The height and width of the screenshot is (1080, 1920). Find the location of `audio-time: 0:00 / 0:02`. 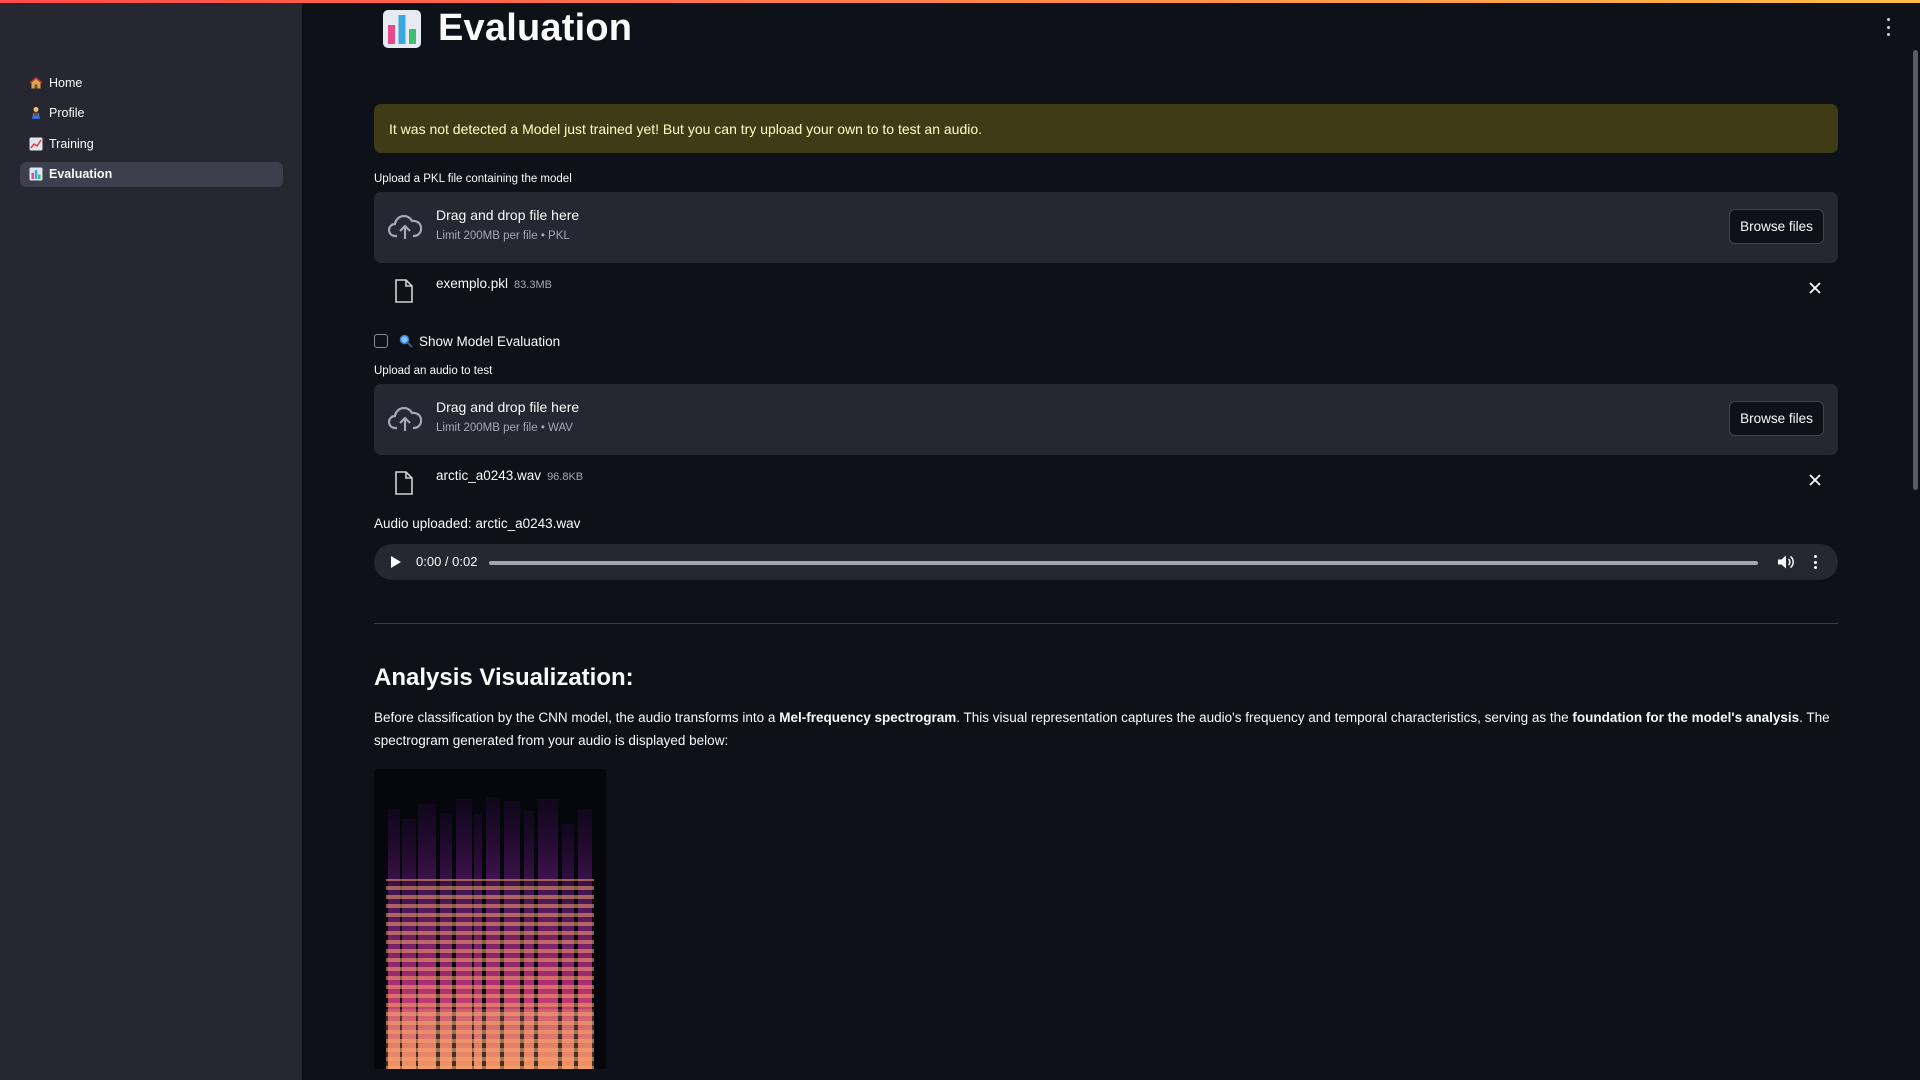

audio-time: 0:00 / 0:02 is located at coordinates (447, 561).